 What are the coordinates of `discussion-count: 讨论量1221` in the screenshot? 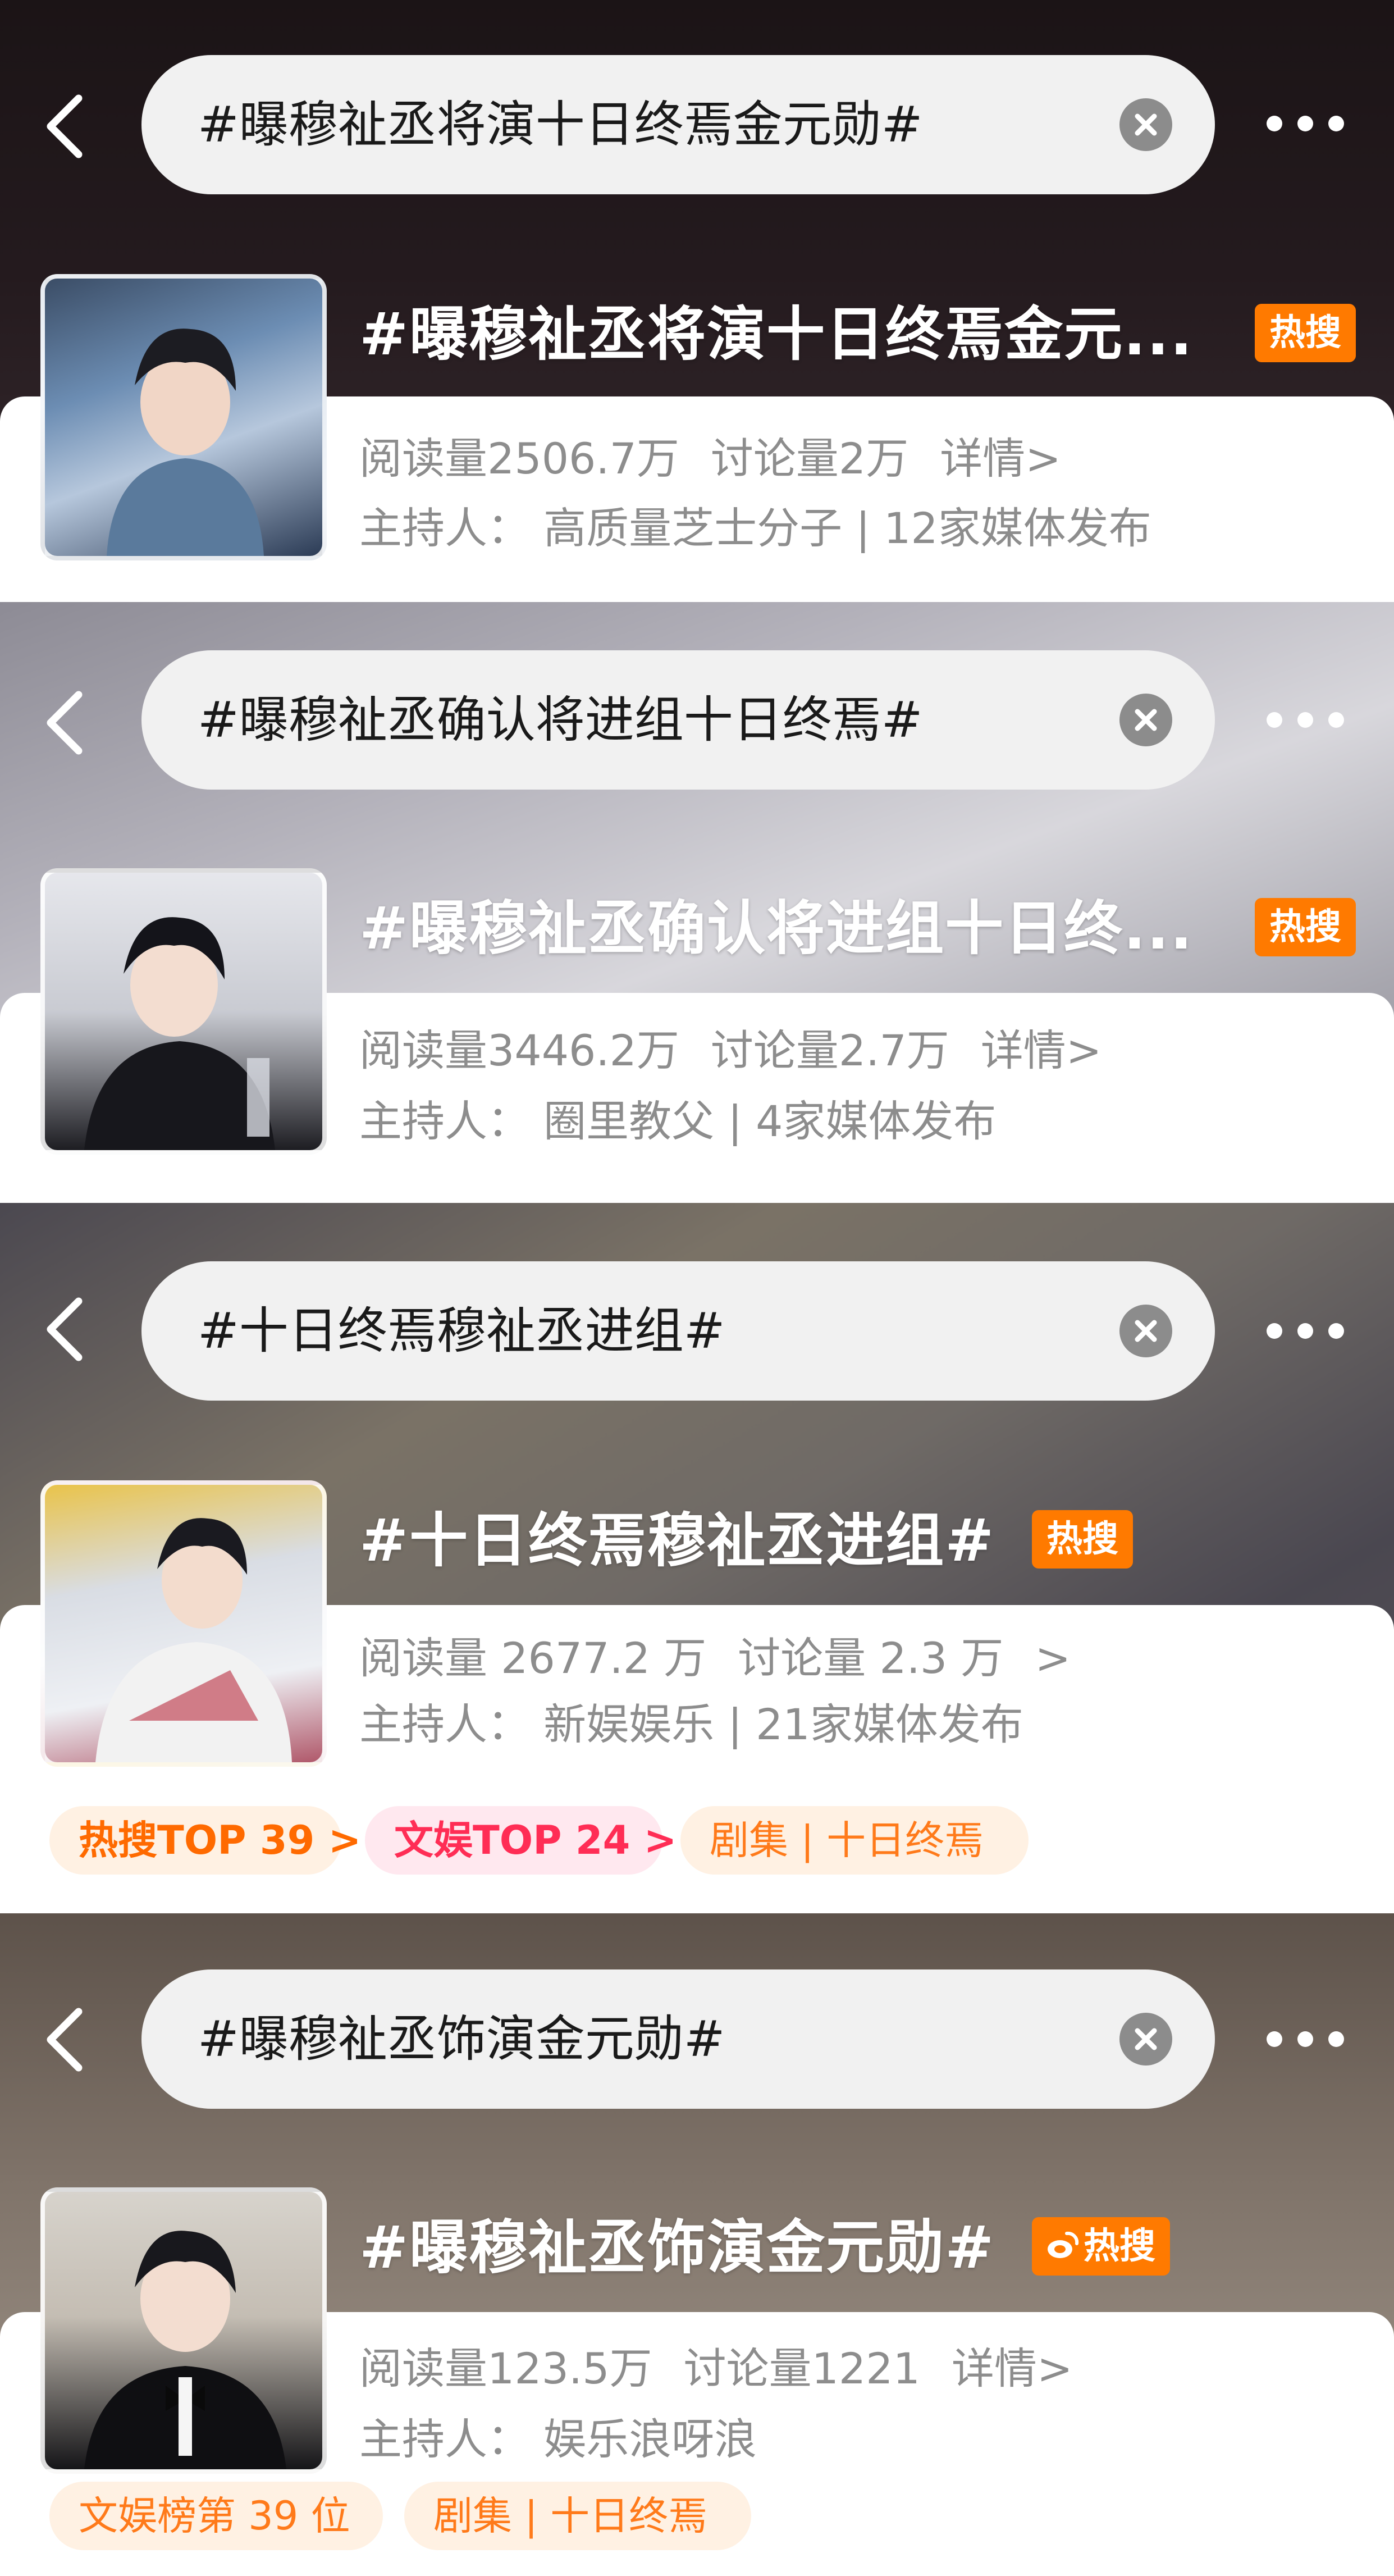 It's located at (802, 2368).